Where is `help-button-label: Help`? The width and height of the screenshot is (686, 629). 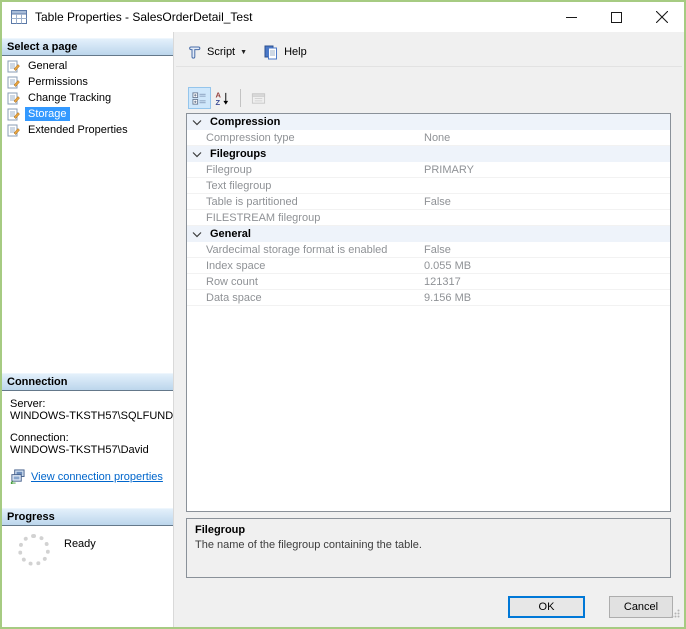
help-button-label: Help is located at coordinates (295, 52).